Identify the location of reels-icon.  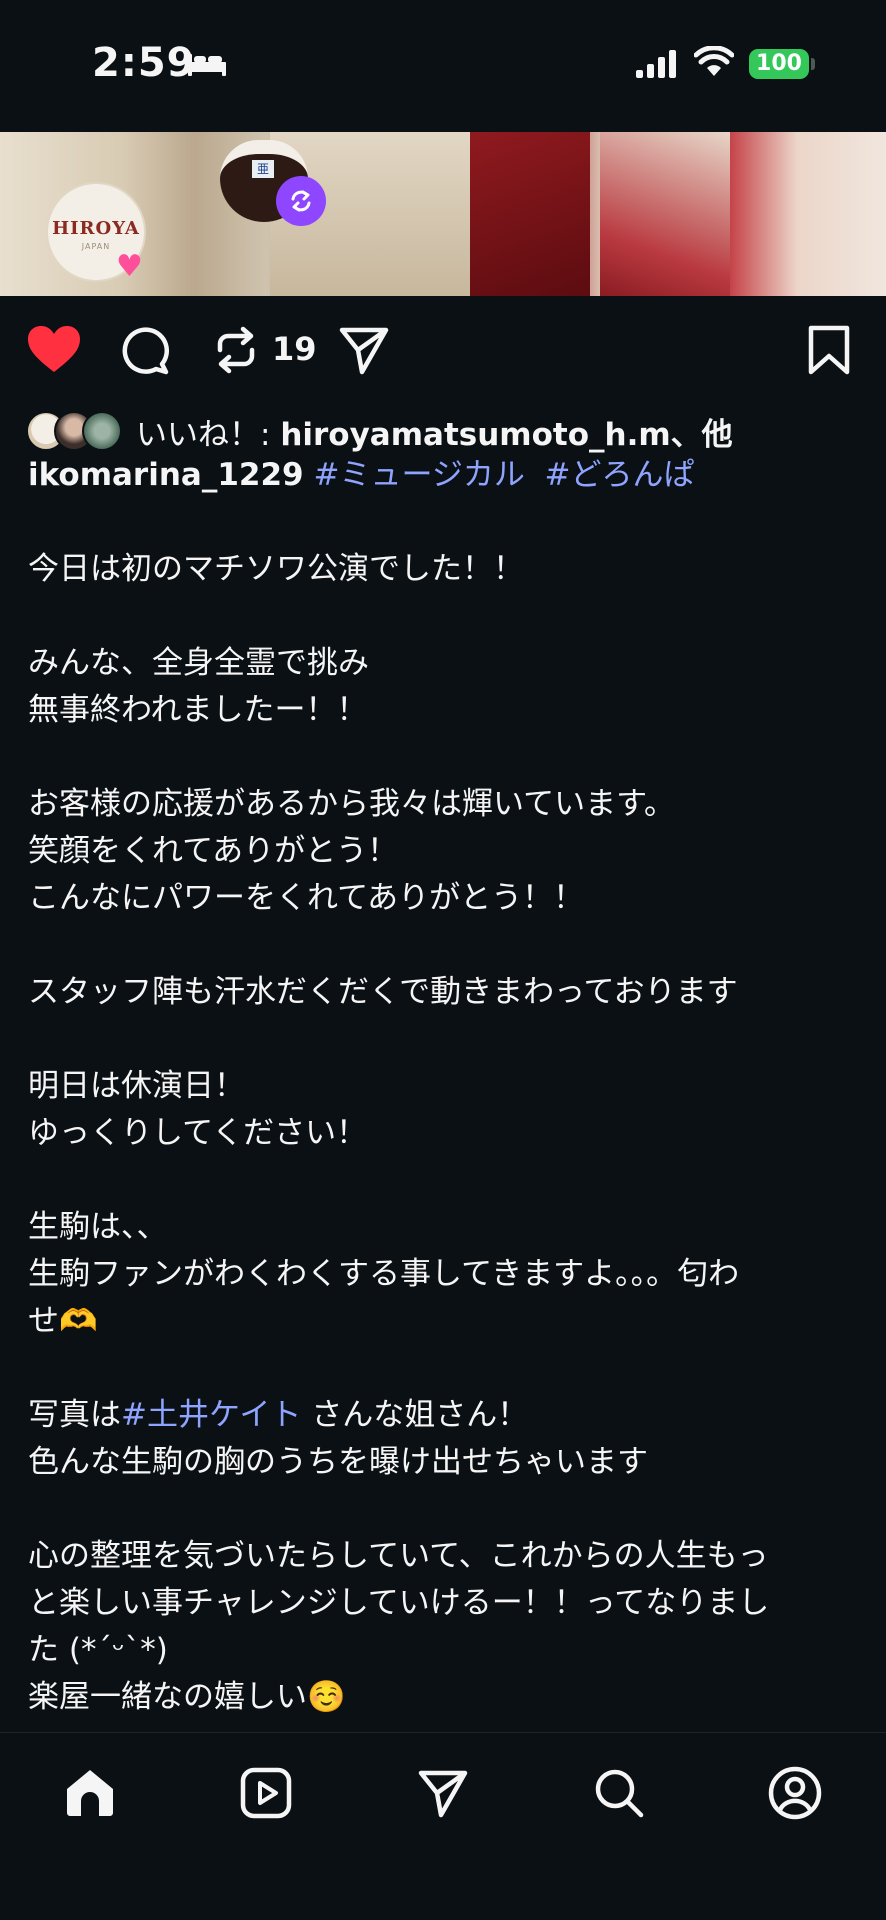
(266, 1793).